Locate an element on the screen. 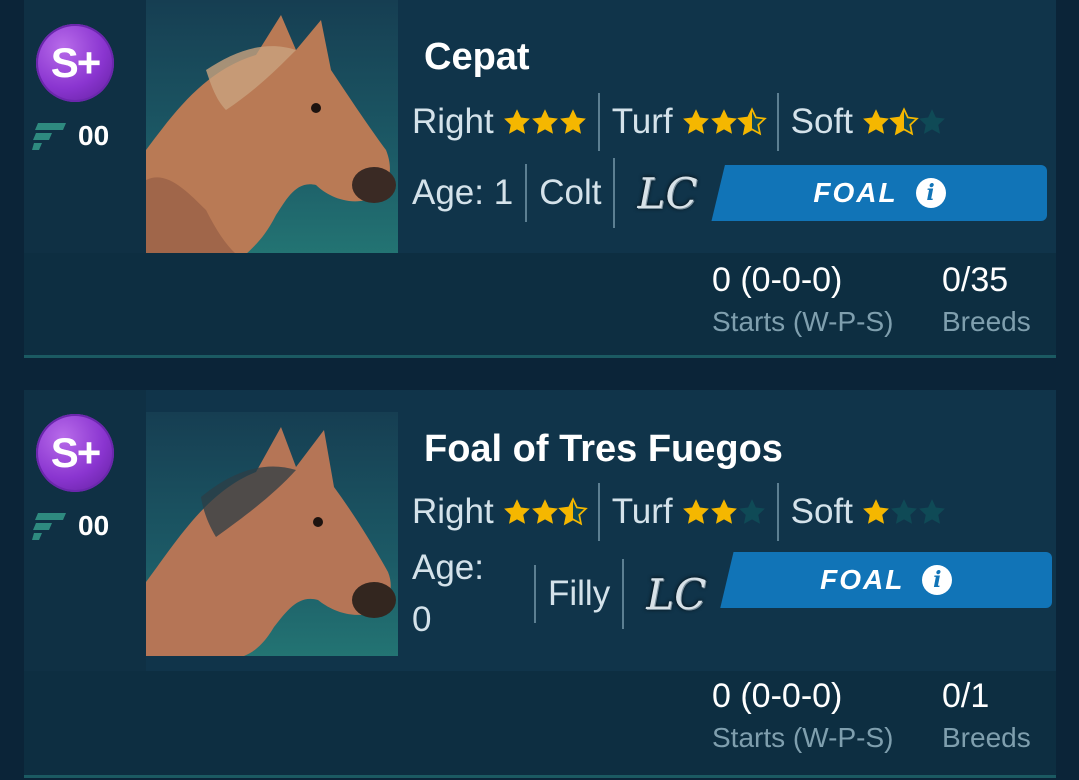 This screenshot has height=780, width=1079. age-label: Age: 1 is located at coordinates (463, 192).